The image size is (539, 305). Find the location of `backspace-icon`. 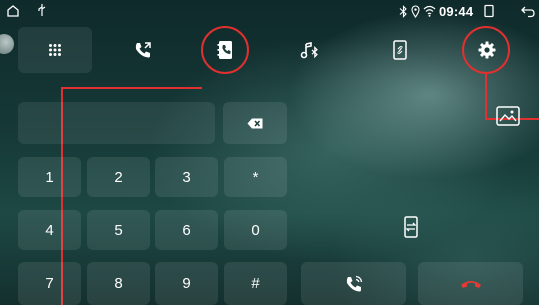

backspace-icon is located at coordinates (255, 123).